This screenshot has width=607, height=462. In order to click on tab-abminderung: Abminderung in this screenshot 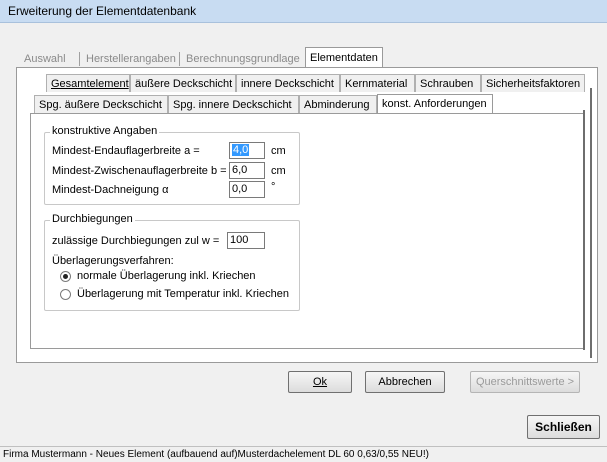, I will do `click(338, 104)`.